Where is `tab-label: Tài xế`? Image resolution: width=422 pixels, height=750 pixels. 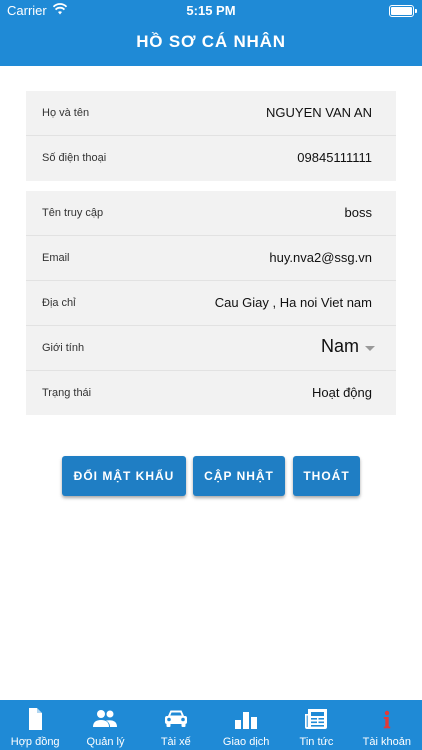
tab-label: Tài xế is located at coordinates (175, 742).